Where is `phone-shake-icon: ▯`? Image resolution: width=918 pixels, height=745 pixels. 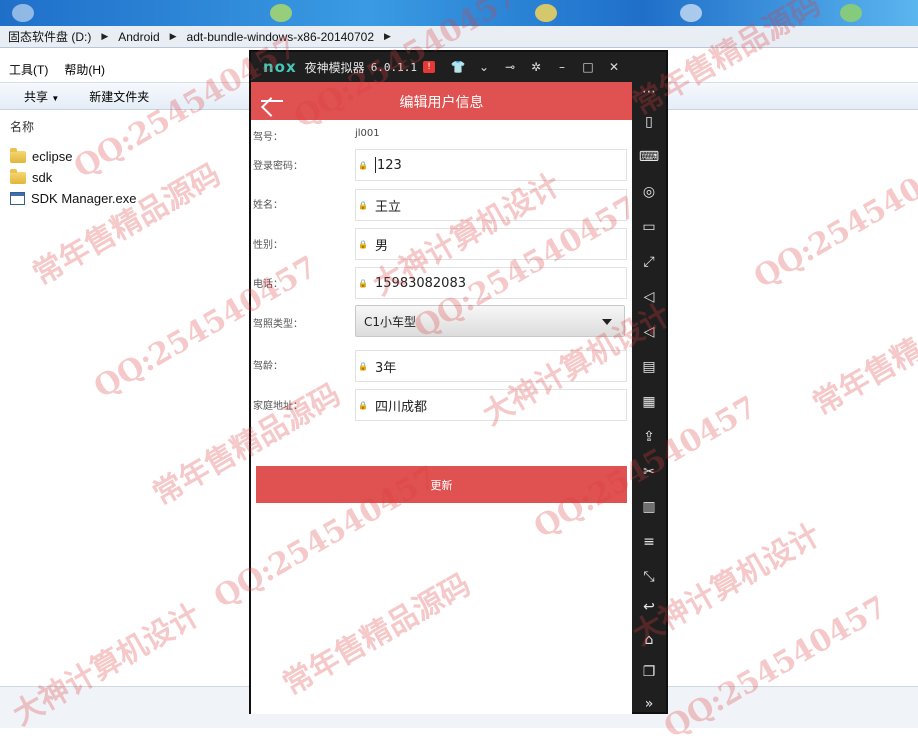 phone-shake-icon: ▯ is located at coordinates (649, 122).